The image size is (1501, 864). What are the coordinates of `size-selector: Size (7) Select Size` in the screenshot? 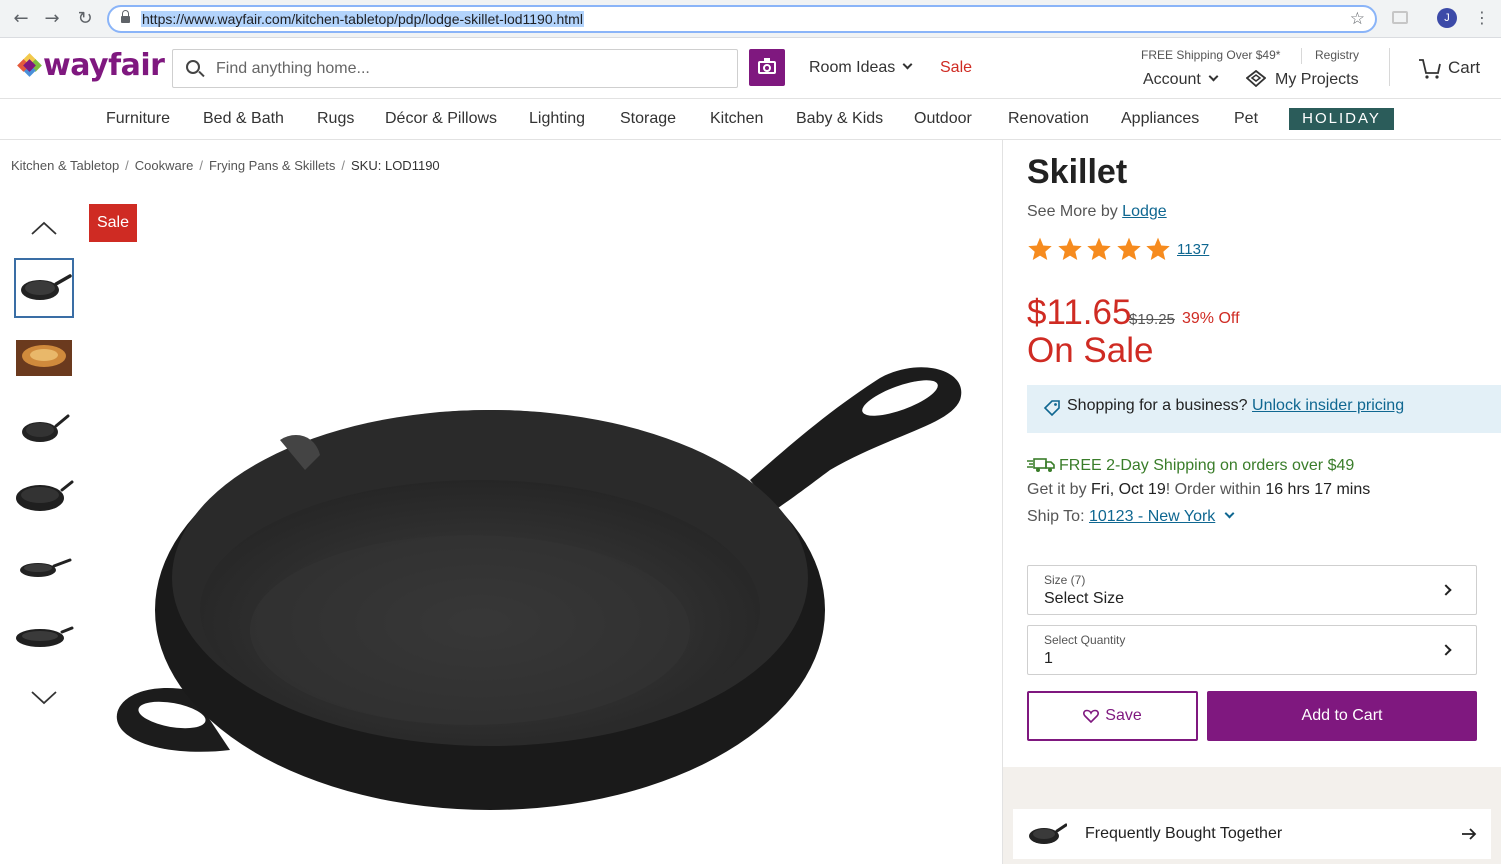 It's located at (1252, 590).